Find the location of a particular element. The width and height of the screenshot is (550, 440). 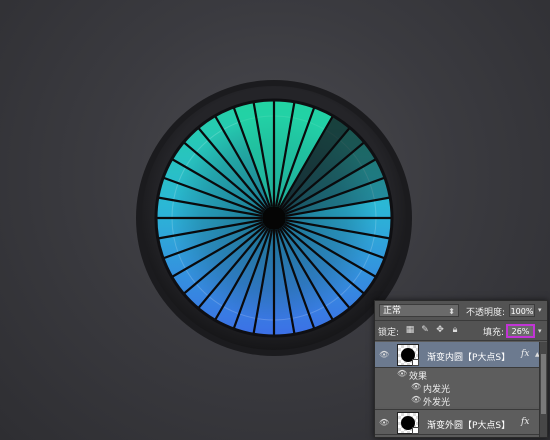

lock-label: 锁定: is located at coordinates (389, 333).